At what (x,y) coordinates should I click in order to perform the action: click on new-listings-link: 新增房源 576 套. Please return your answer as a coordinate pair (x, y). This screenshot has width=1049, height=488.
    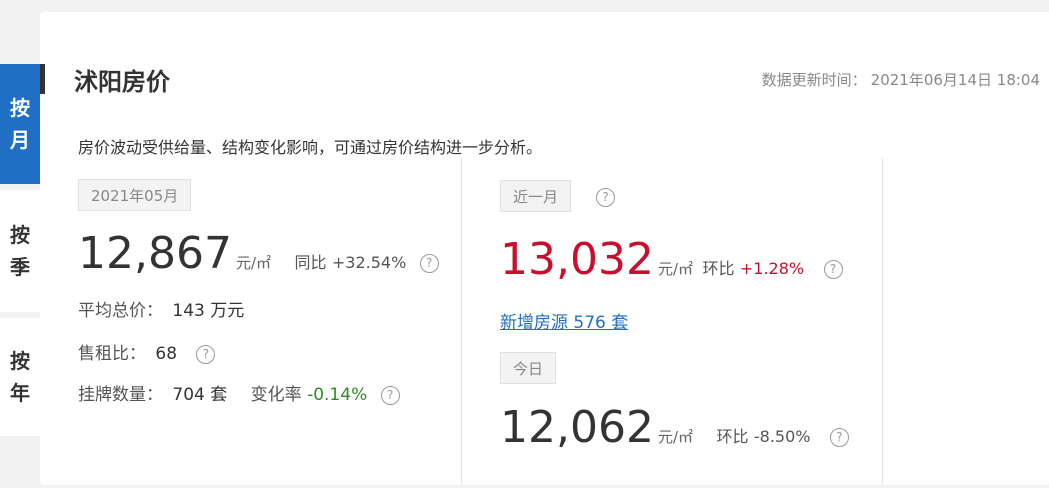
    Looking at the image, I should click on (564, 320).